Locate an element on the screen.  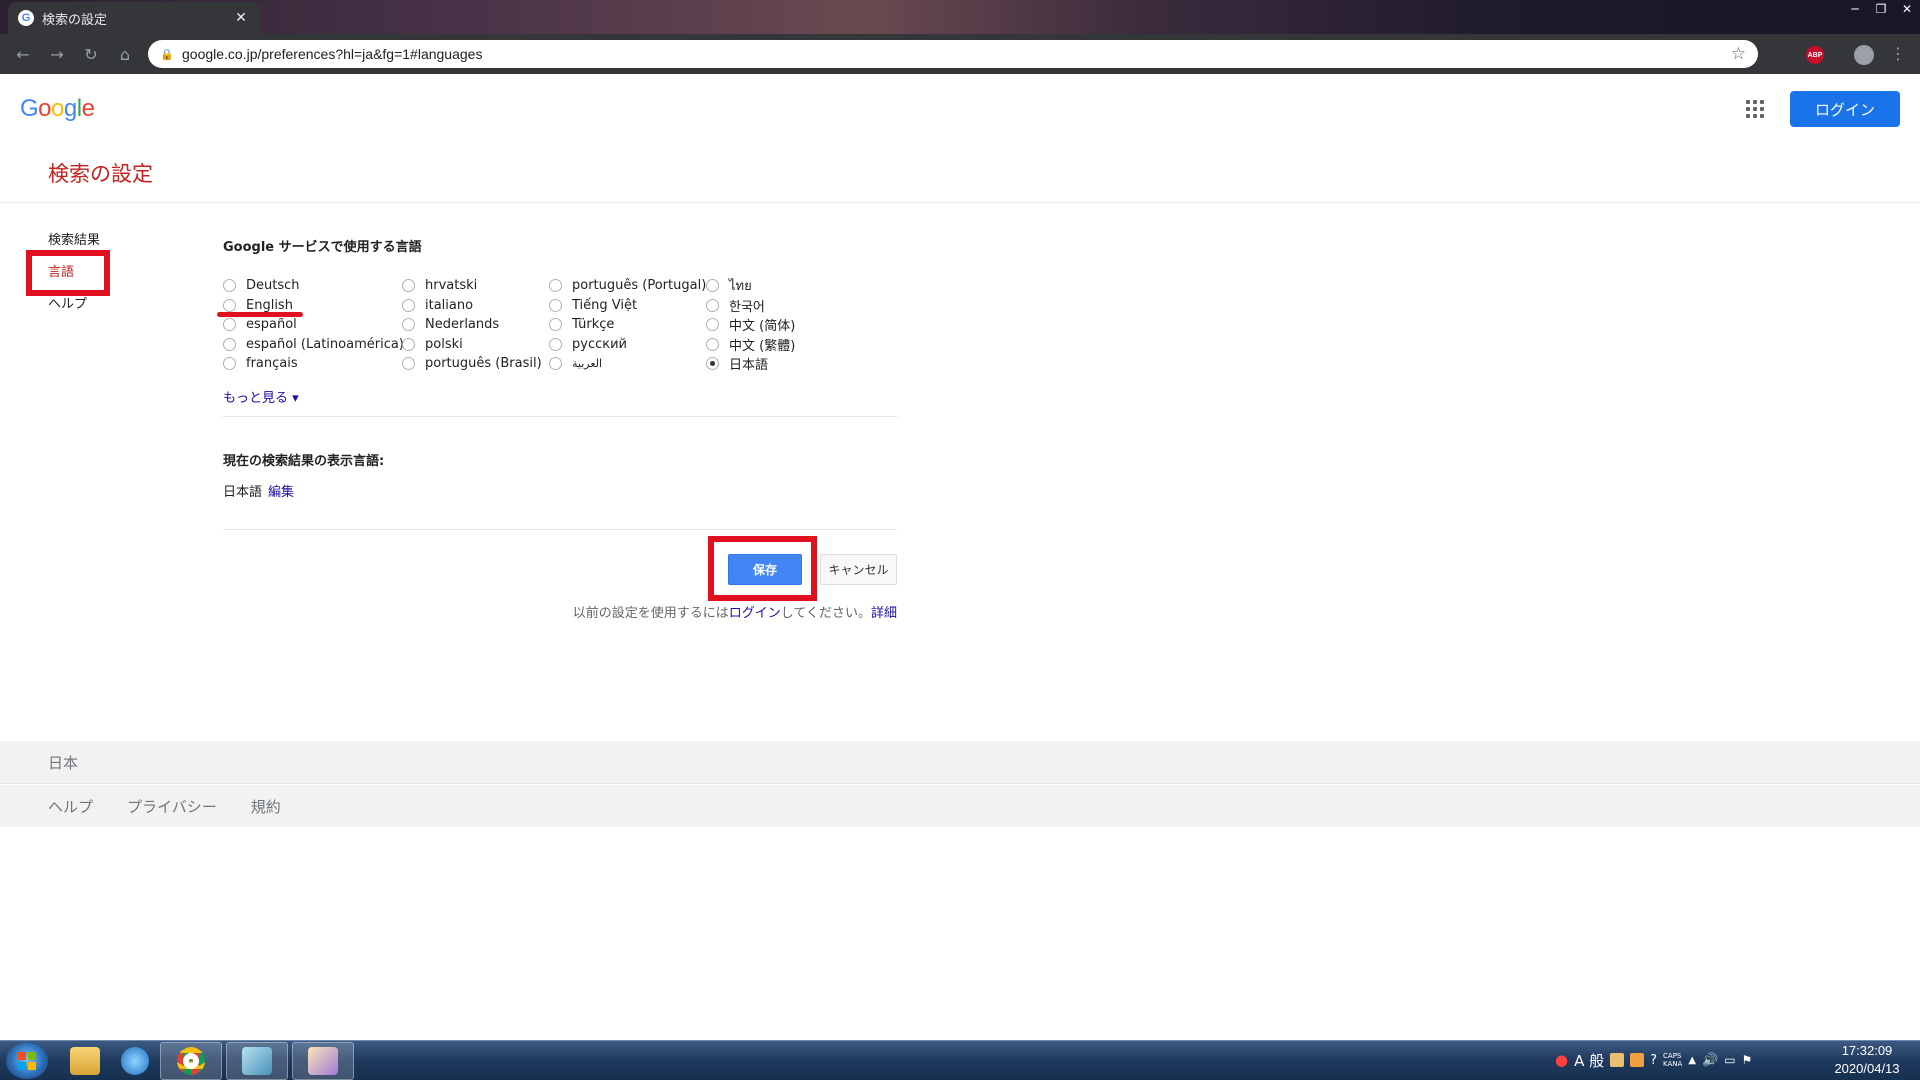
ime-dictionary-icon is located at coordinates (1637, 1060).